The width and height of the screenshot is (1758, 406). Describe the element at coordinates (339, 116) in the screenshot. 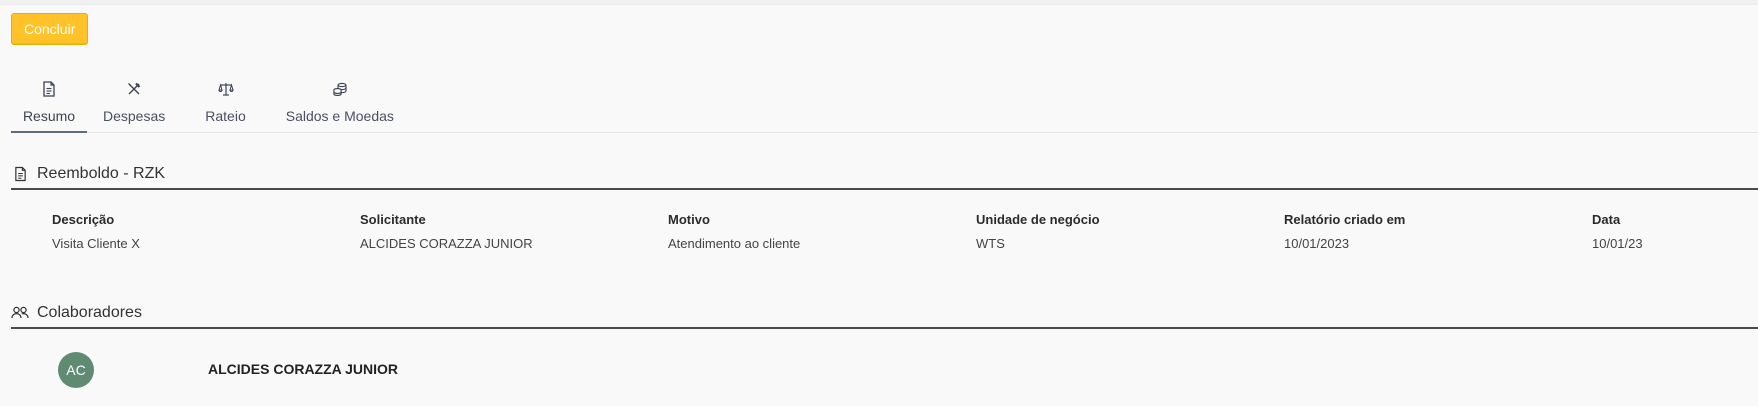

I see `tab-label: Saldos e Moedas` at that location.